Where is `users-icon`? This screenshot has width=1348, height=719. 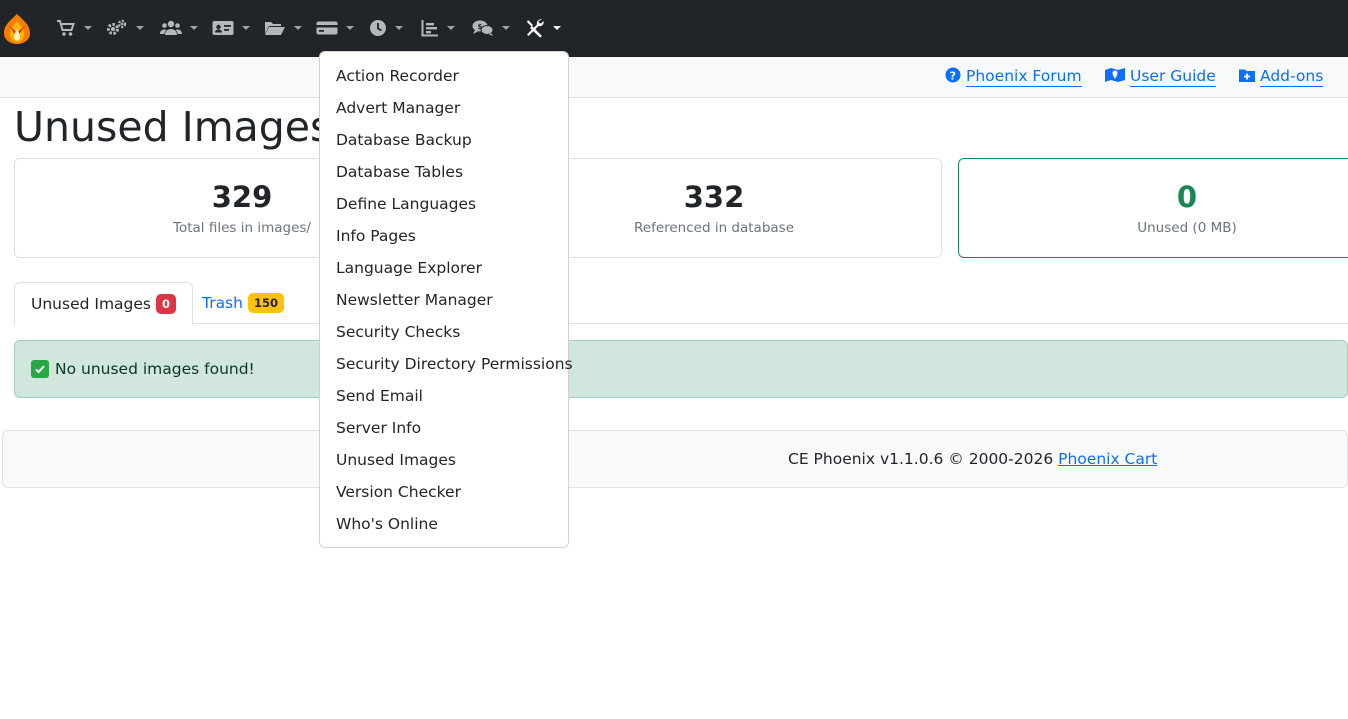
users-icon is located at coordinates (171, 28).